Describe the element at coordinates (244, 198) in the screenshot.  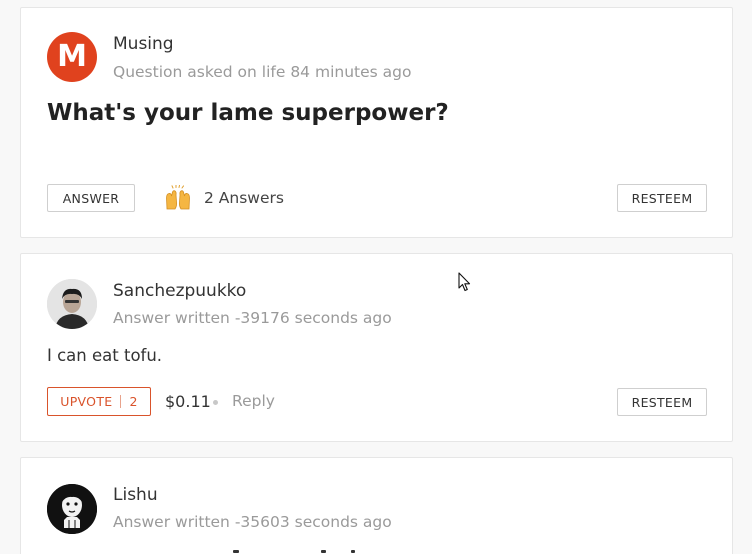
I see `answers-count-label: 2 Answers` at that location.